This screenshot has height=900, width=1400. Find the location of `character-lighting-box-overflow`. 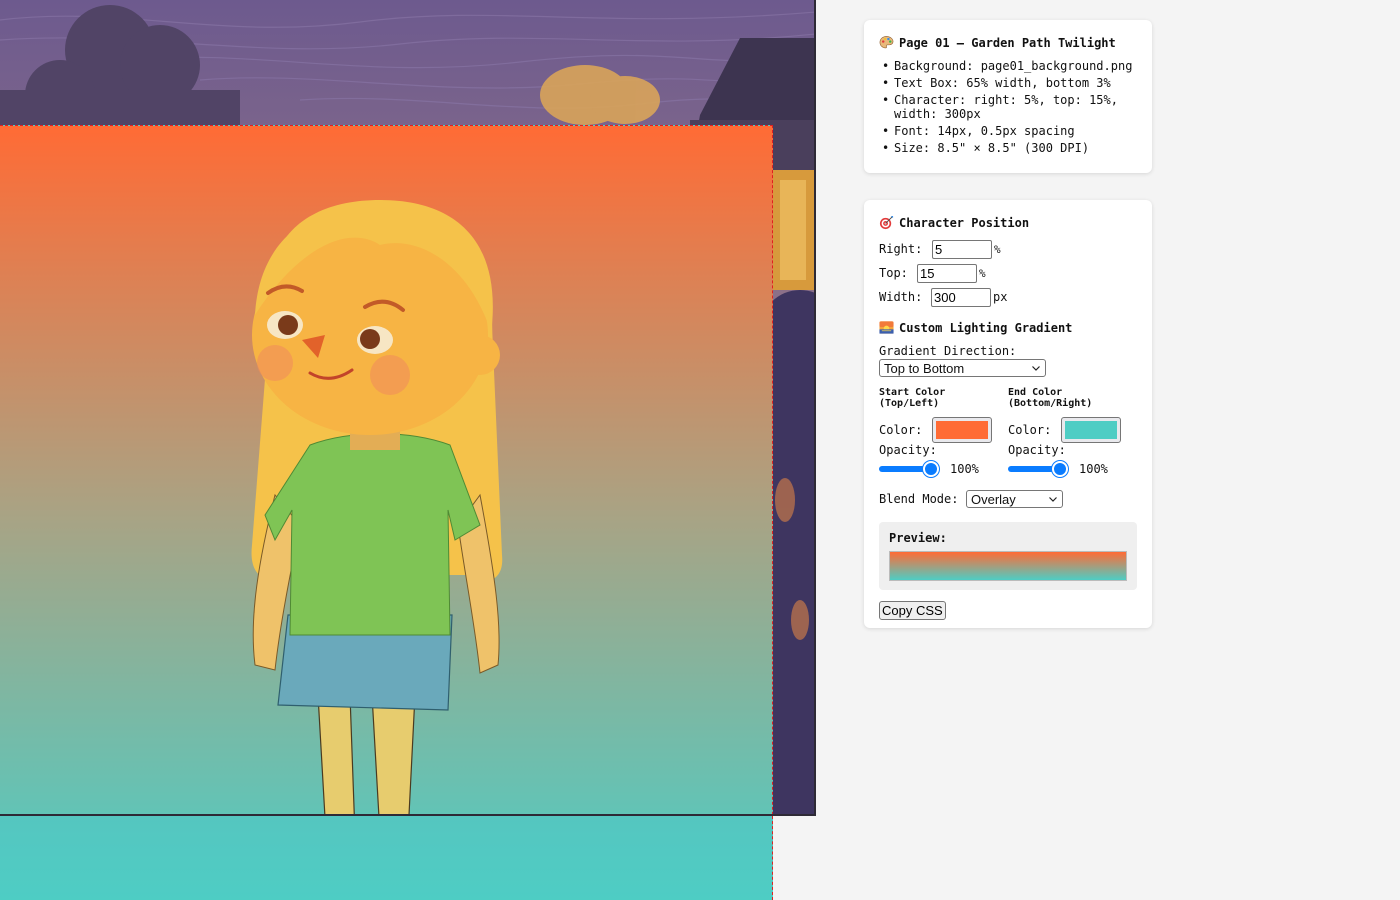

character-lighting-box-overflow is located at coordinates (386, 858).